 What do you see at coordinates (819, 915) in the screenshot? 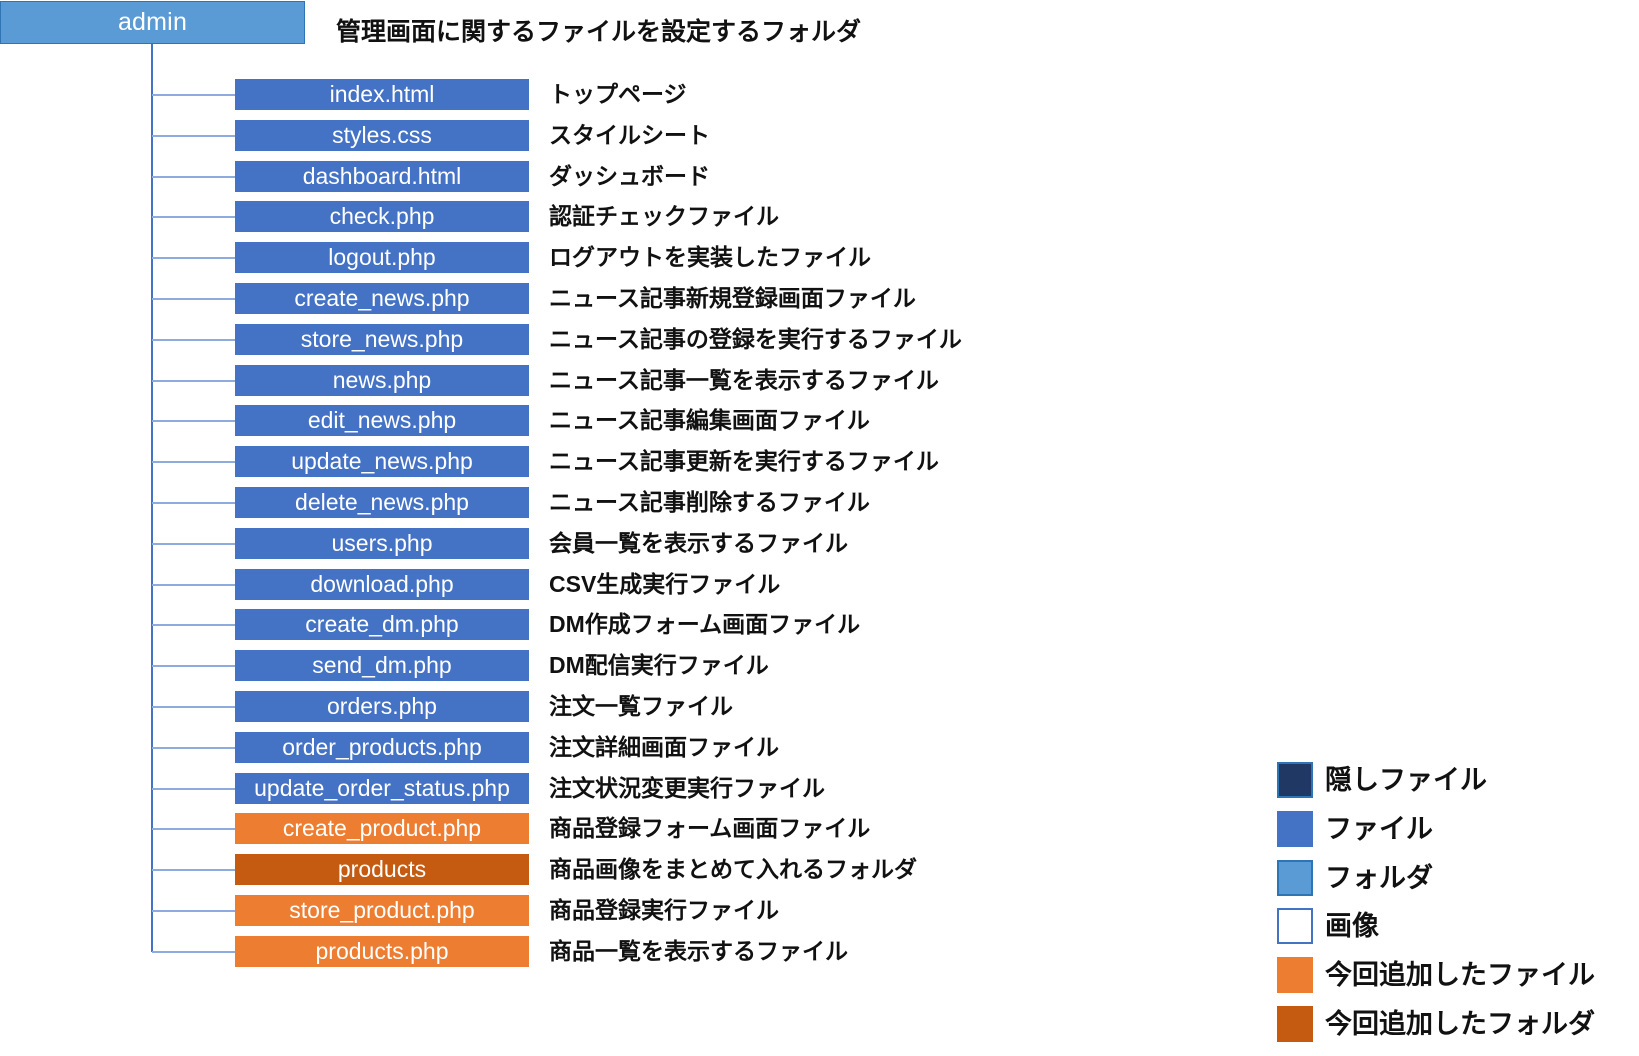
I see `tree-row: store_product.php 商品登録実行ファイル` at bounding box center [819, 915].